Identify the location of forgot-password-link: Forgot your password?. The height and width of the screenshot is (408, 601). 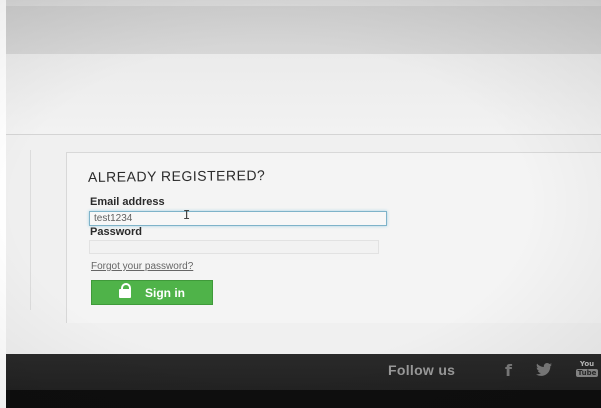
(142, 266).